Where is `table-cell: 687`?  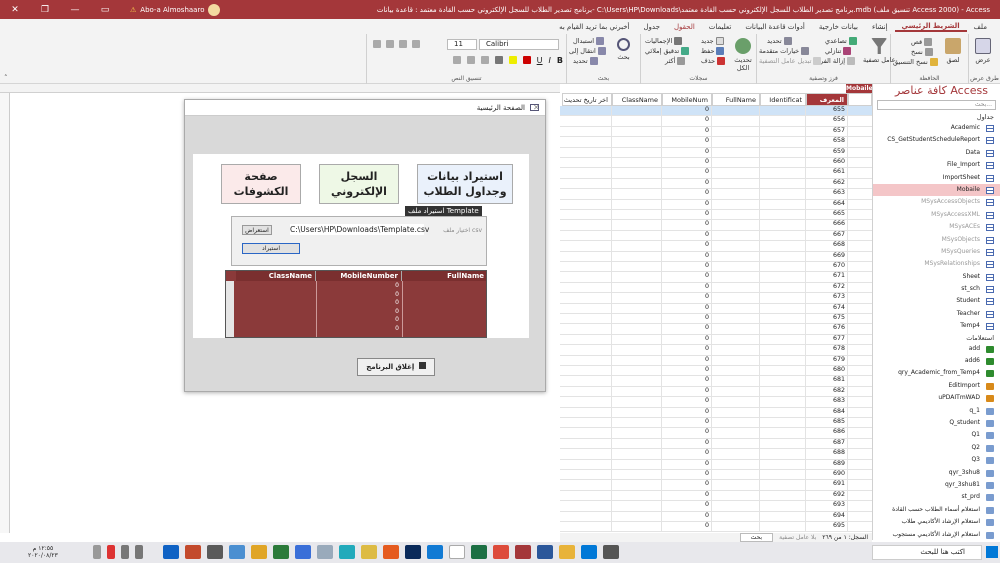
table-cell: 687 is located at coordinates (827, 443).